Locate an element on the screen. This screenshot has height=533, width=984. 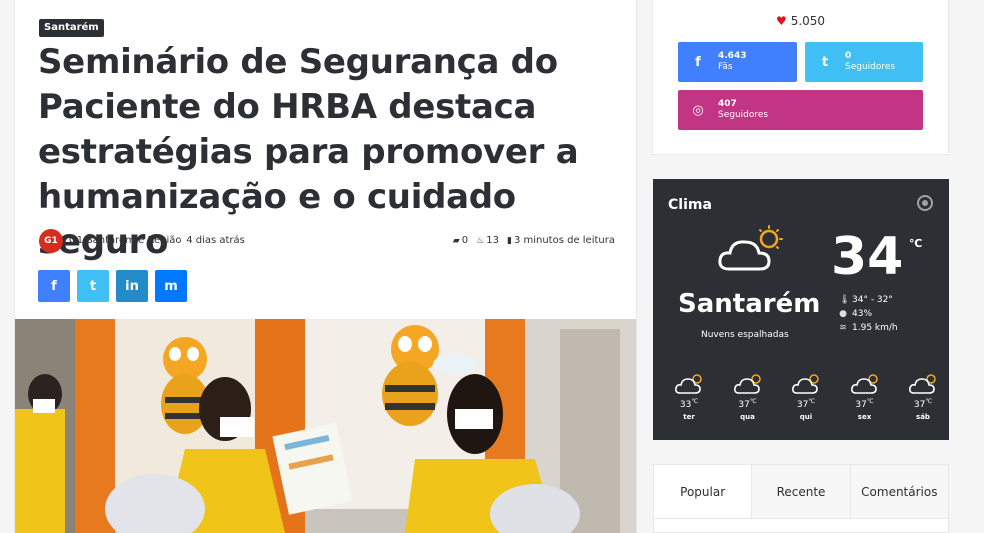
tab-popular: Popular is located at coordinates (703, 491).